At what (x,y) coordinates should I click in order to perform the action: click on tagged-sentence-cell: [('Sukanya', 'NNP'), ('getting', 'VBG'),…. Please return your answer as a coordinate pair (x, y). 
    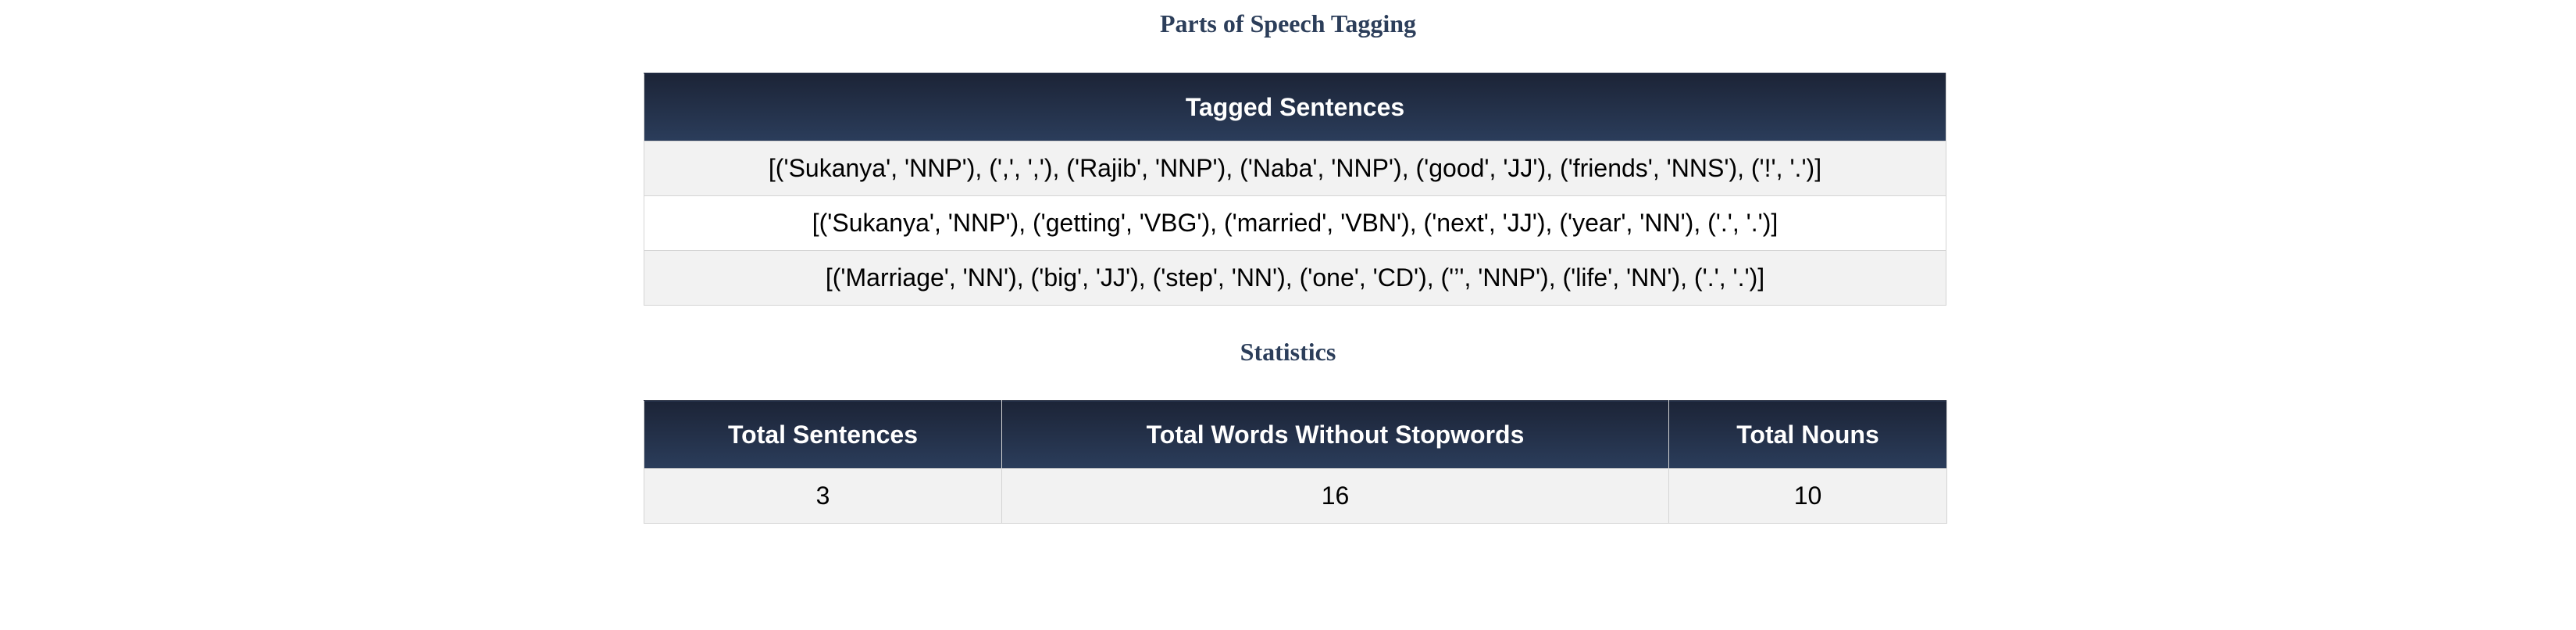
    Looking at the image, I should click on (1295, 223).